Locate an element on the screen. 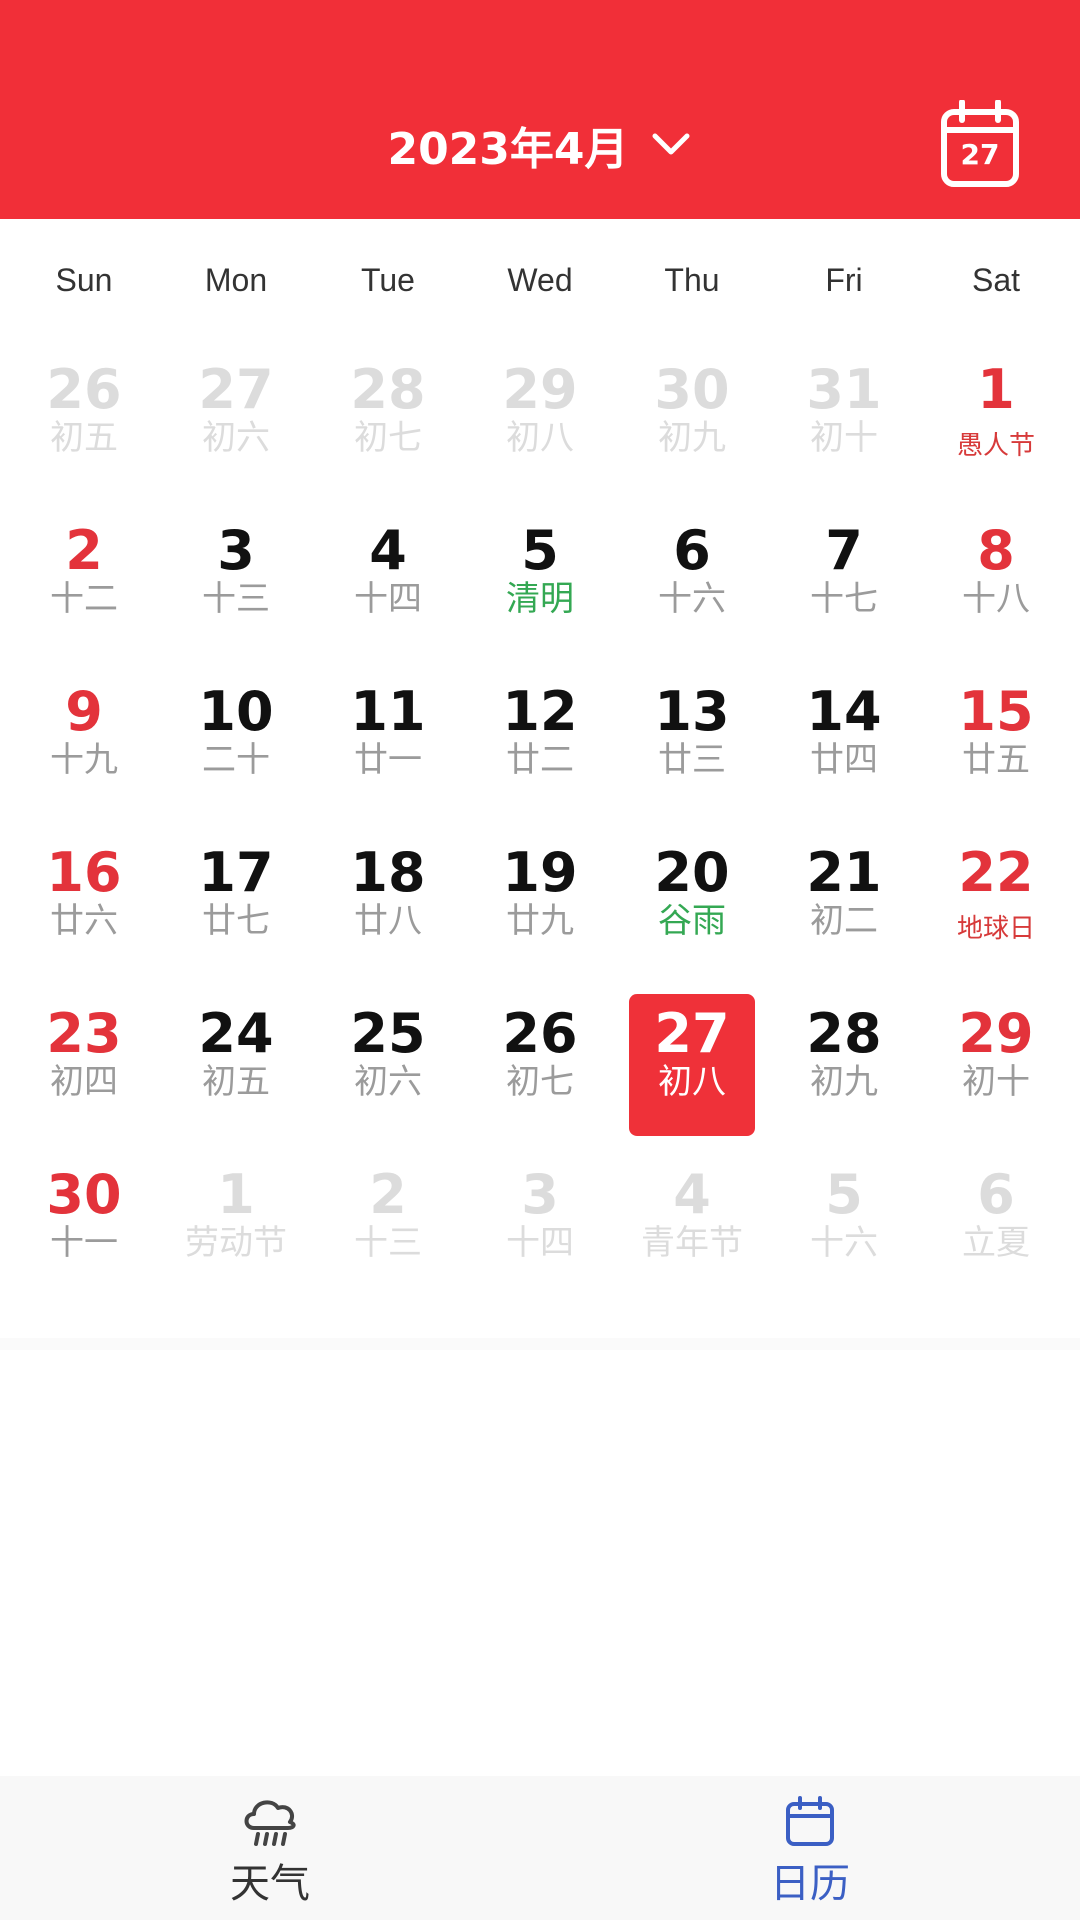  day-cell: 18 廿八 is located at coordinates (388, 913).